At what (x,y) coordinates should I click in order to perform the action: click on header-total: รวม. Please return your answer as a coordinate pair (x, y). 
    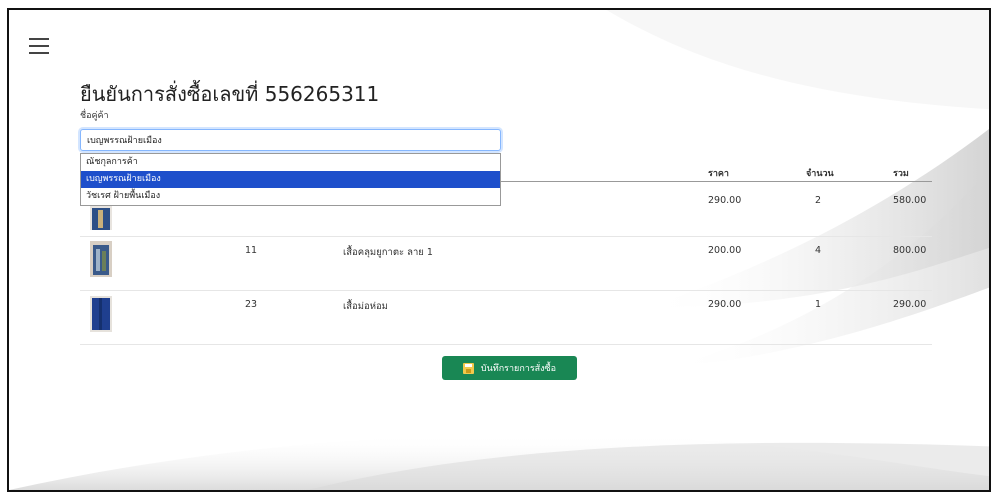
    Looking at the image, I should click on (901, 174).